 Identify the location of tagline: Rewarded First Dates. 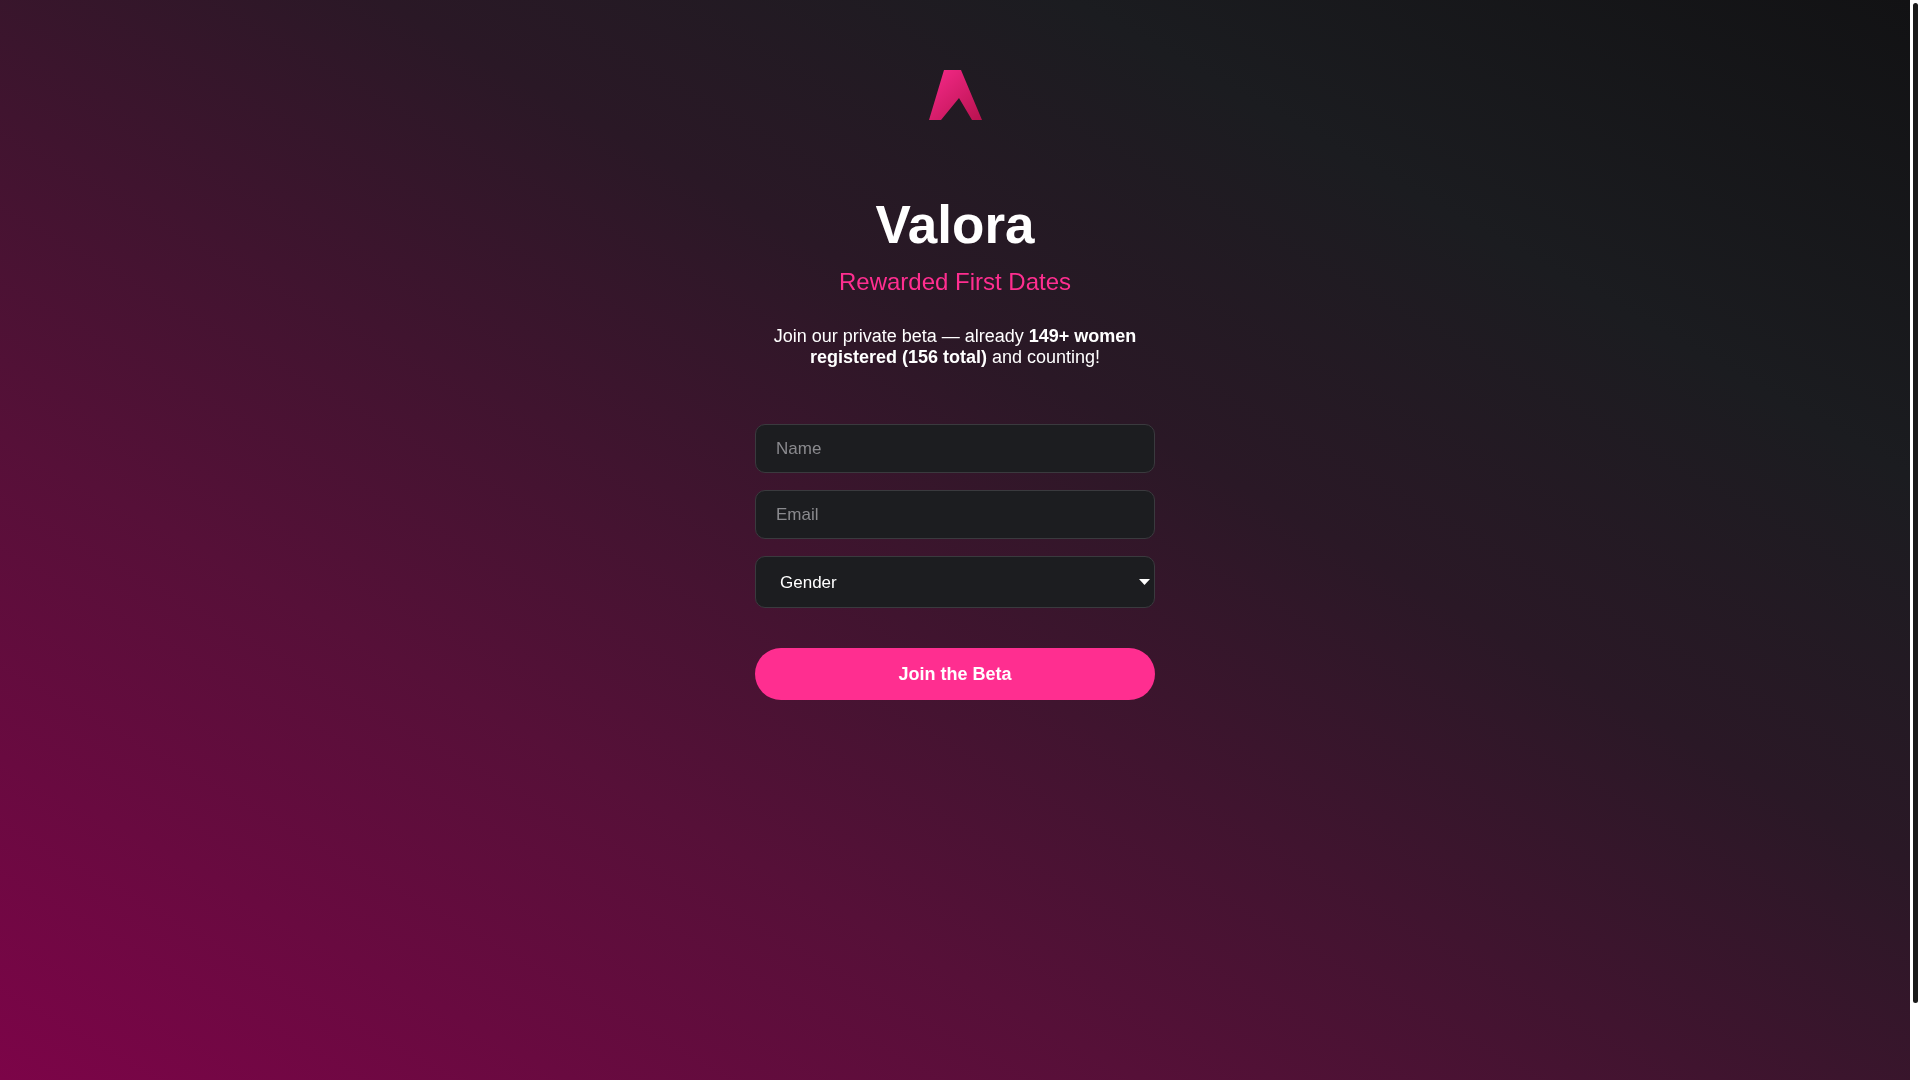
(955, 282).